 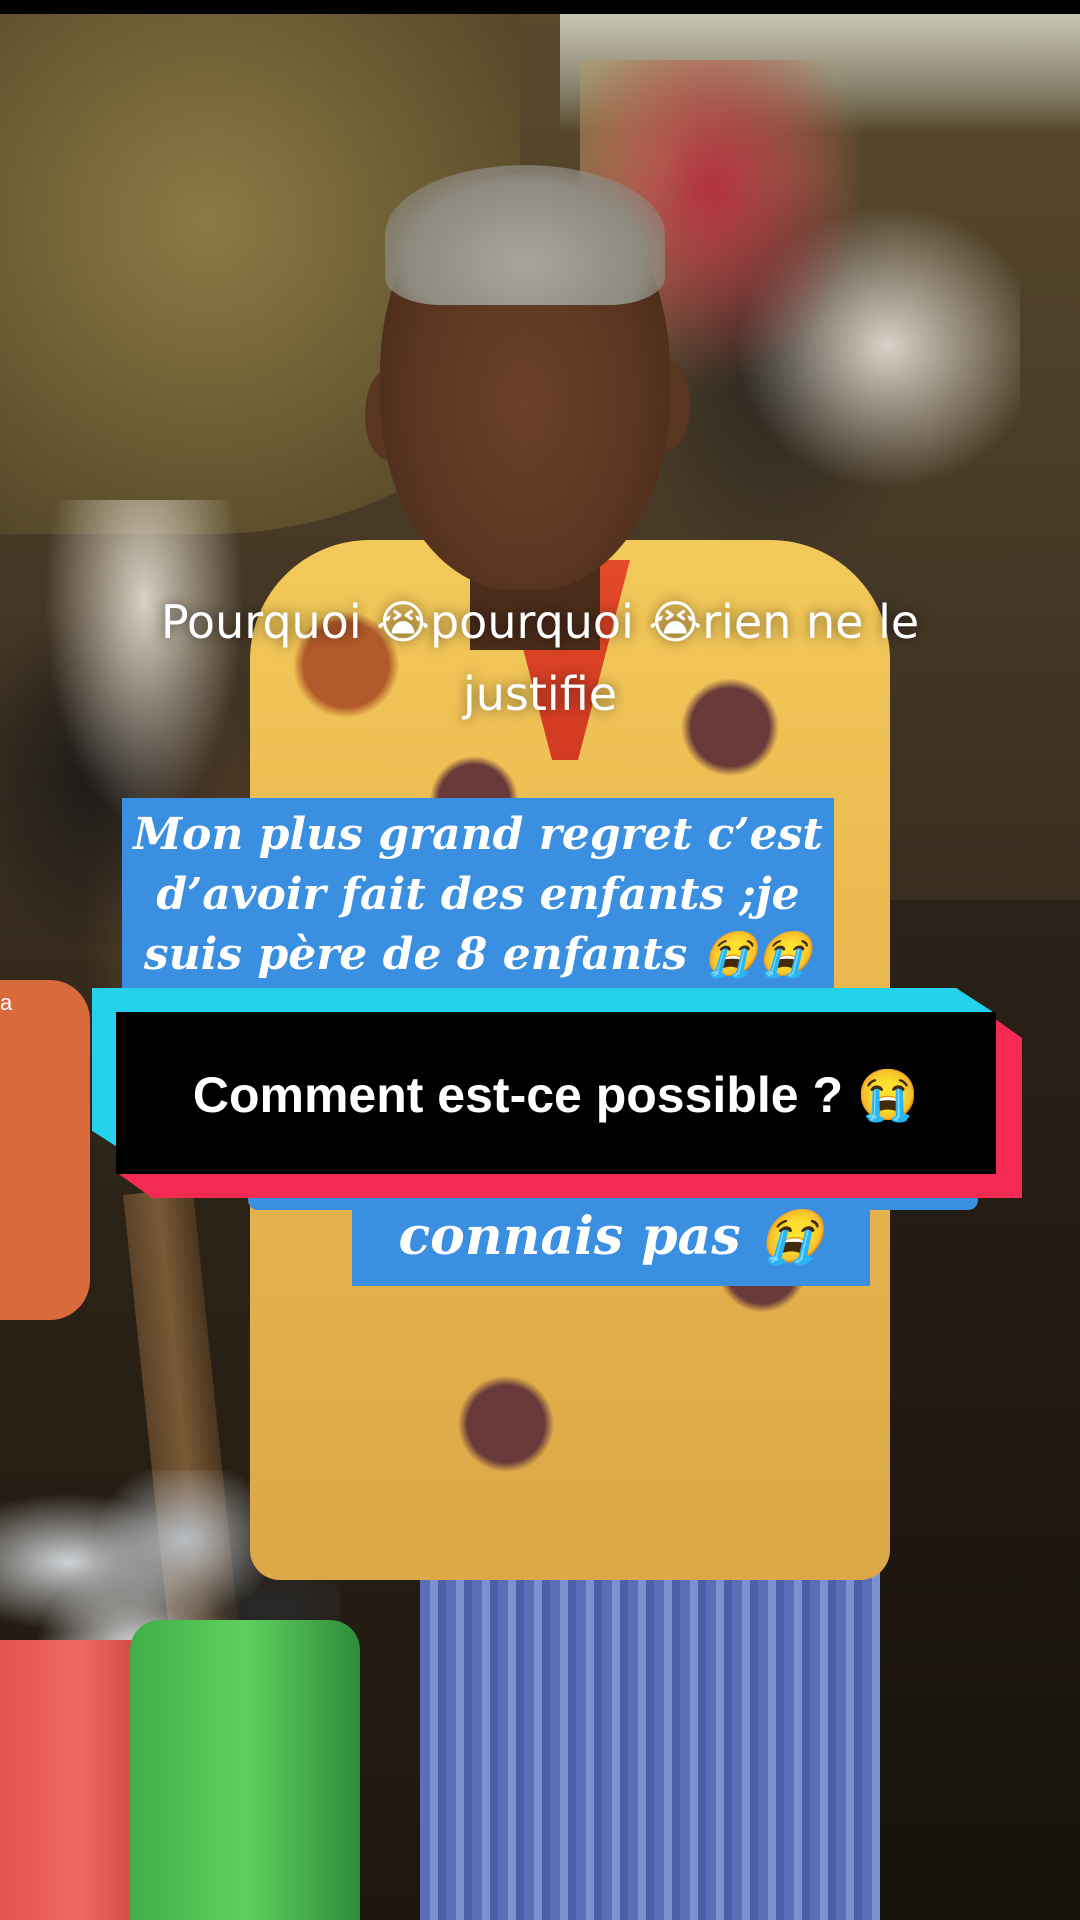 I want to click on orange-cloth, so click(x=45, y=1150).